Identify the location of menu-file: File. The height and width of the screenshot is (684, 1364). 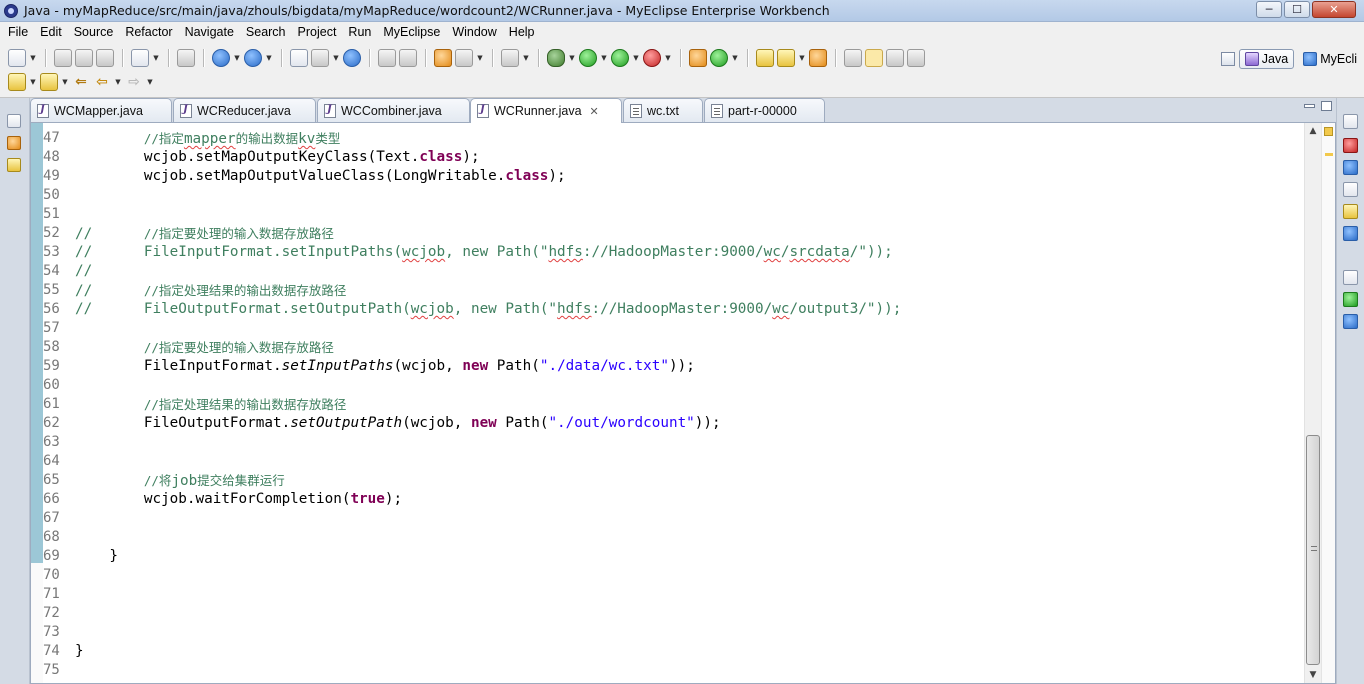
(18, 32).